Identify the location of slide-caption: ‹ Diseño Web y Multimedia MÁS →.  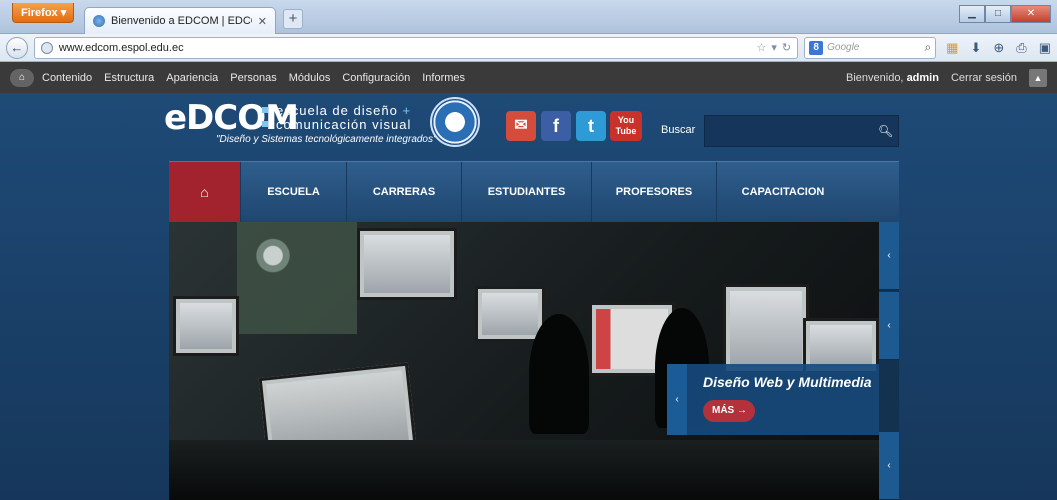
(773, 399).